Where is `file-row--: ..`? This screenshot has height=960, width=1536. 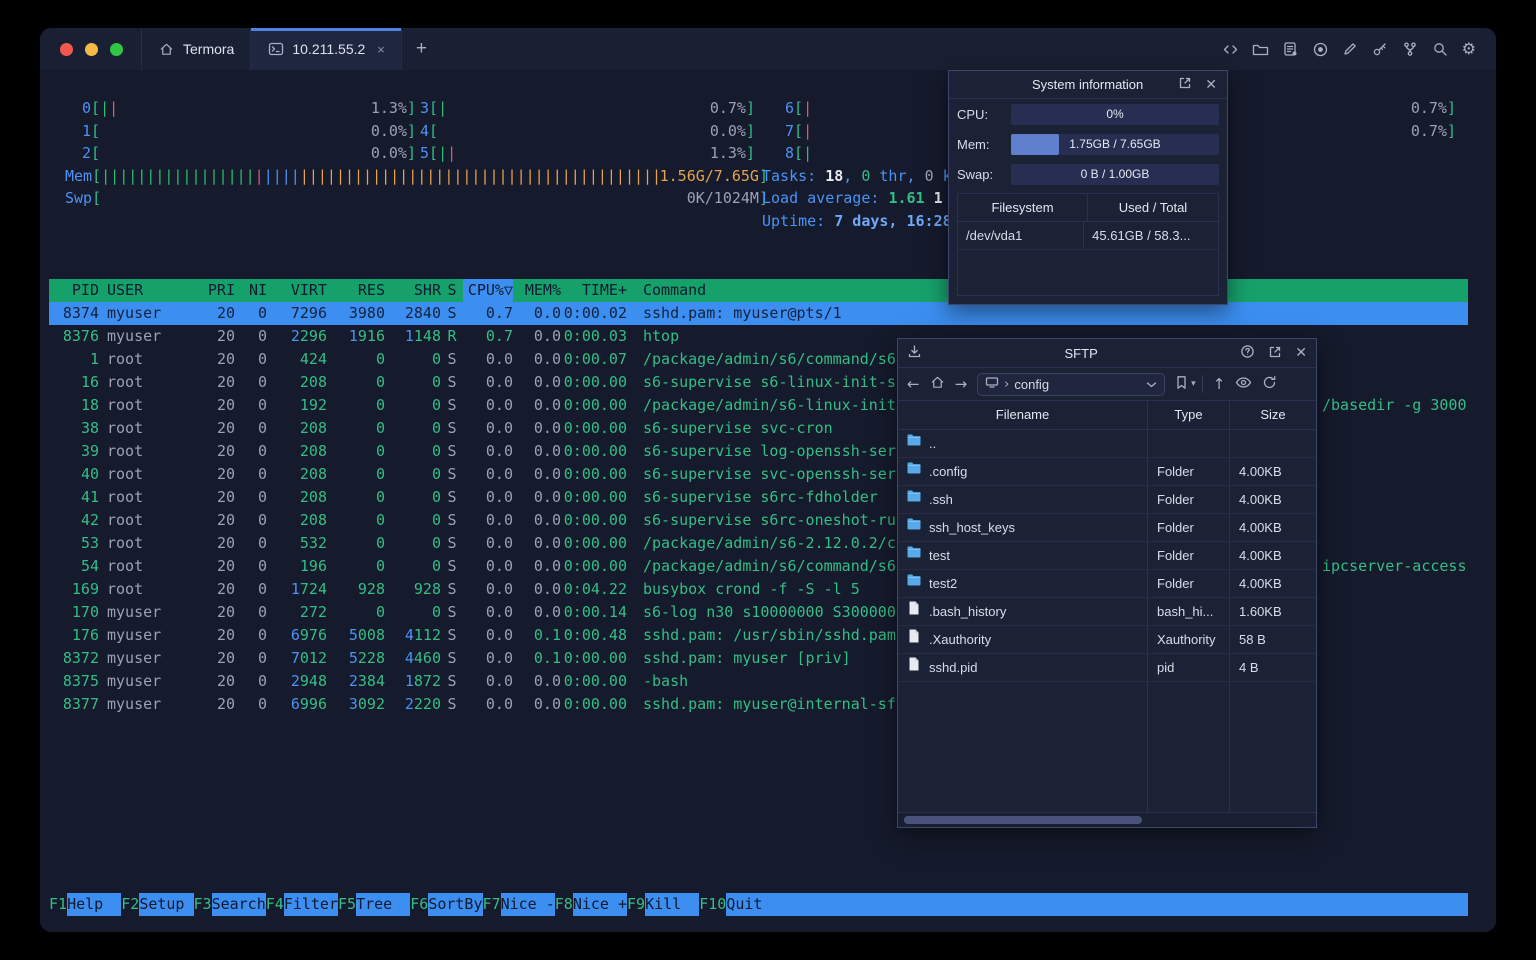
file-row--: .. is located at coordinates (1107, 444).